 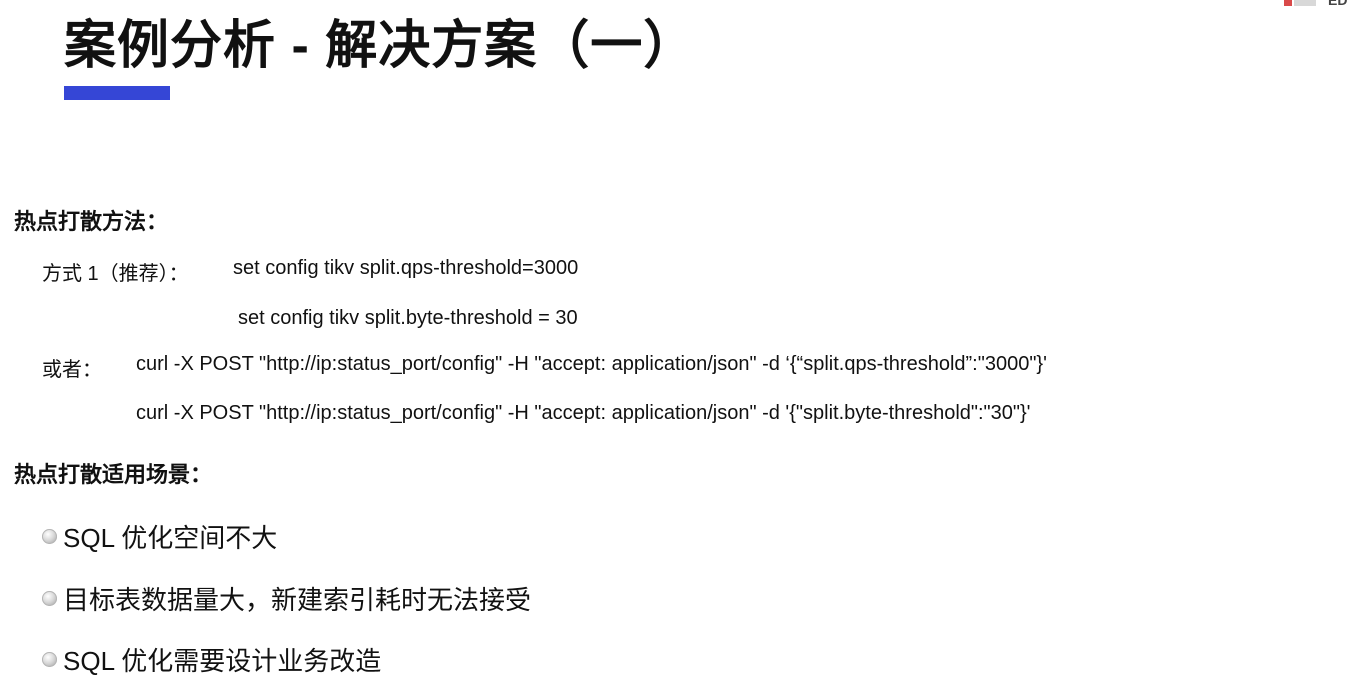 What do you see at coordinates (297, 600) in the screenshot?
I see `list-item-text: 目标表数据量大，新建索引耗时无法接受` at bounding box center [297, 600].